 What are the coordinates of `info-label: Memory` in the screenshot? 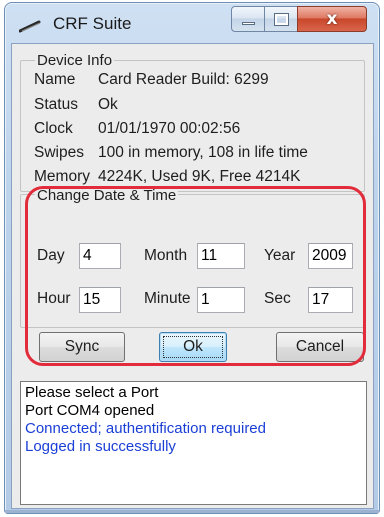 It's located at (62, 176).